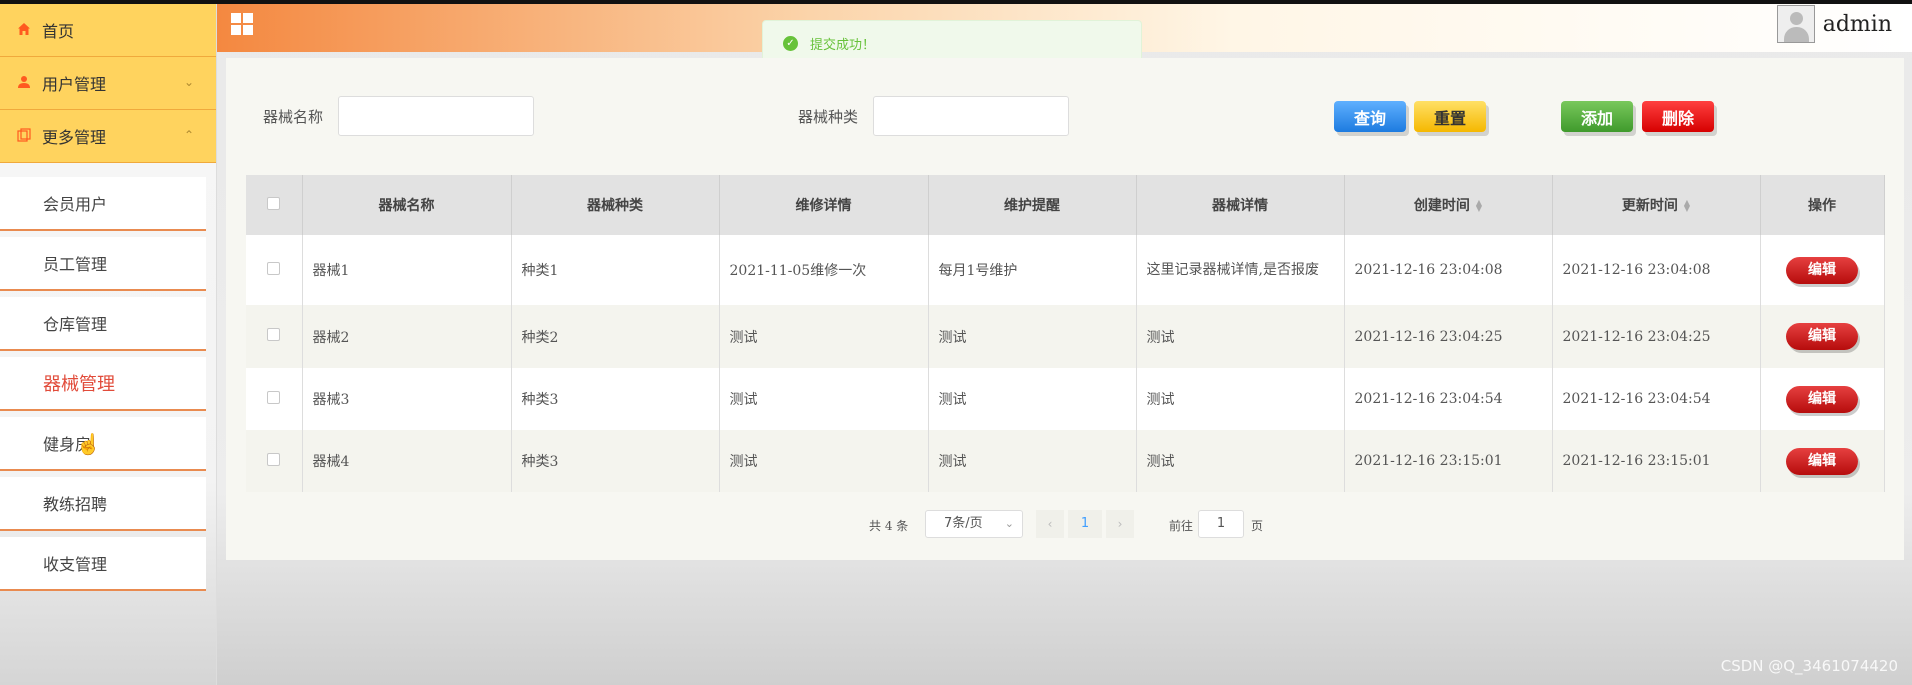 The width and height of the screenshot is (1912, 685). Describe the element at coordinates (1221, 524) in the screenshot. I see `goto-page-input: 1` at that location.